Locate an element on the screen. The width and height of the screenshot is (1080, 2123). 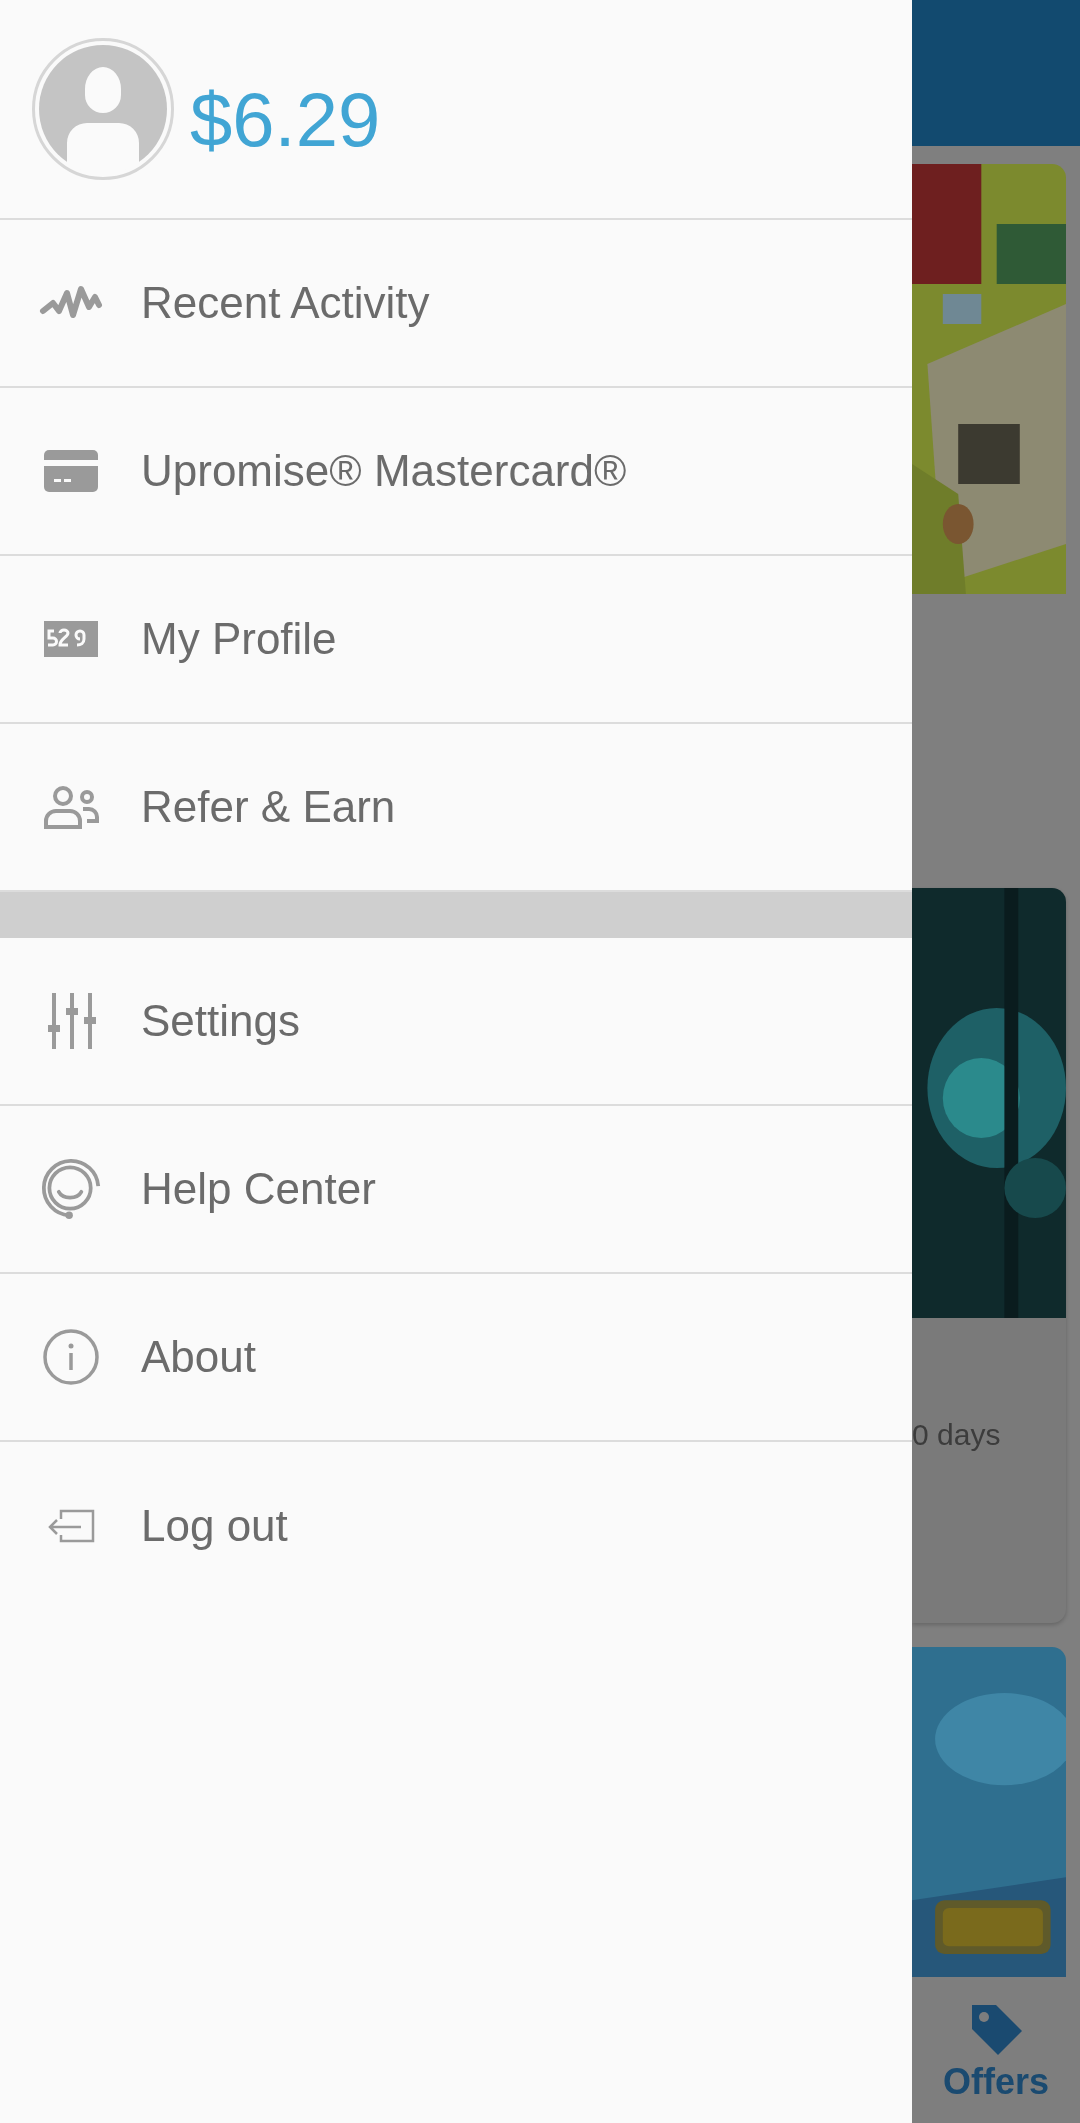
info-icon is located at coordinates (70, 1357).